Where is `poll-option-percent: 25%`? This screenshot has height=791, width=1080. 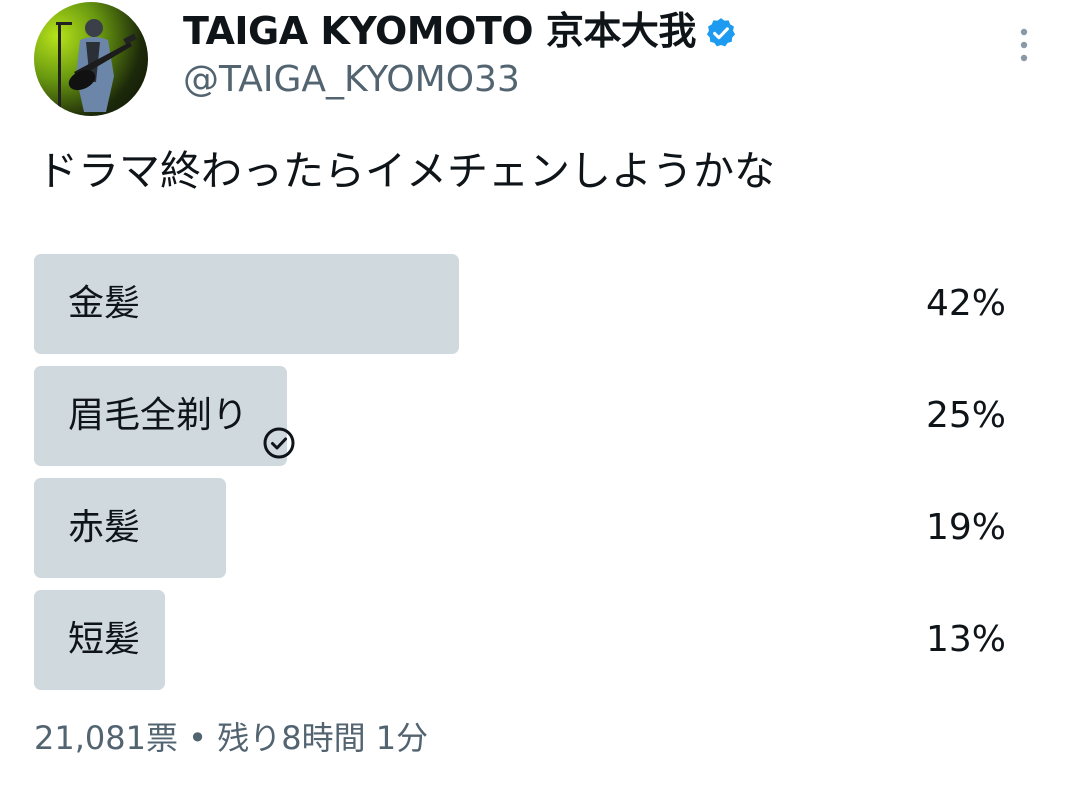 poll-option-percent: 25% is located at coordinates (965, 415).